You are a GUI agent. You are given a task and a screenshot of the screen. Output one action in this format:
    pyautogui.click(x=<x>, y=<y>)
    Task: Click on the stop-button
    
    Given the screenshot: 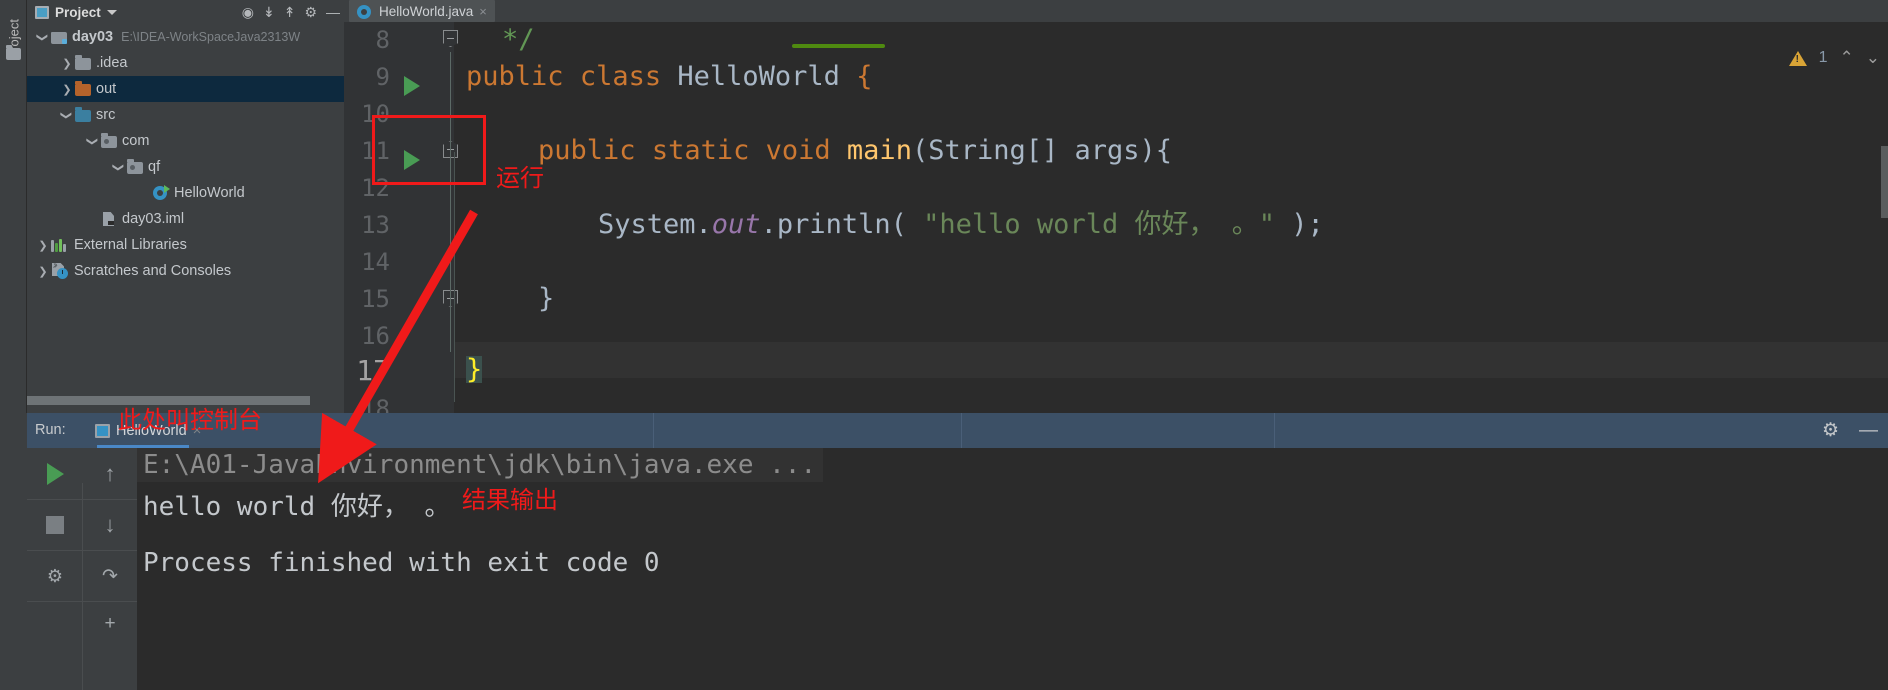 What is the action you would take?
    pyautogui.click(x=55, y=525)
    